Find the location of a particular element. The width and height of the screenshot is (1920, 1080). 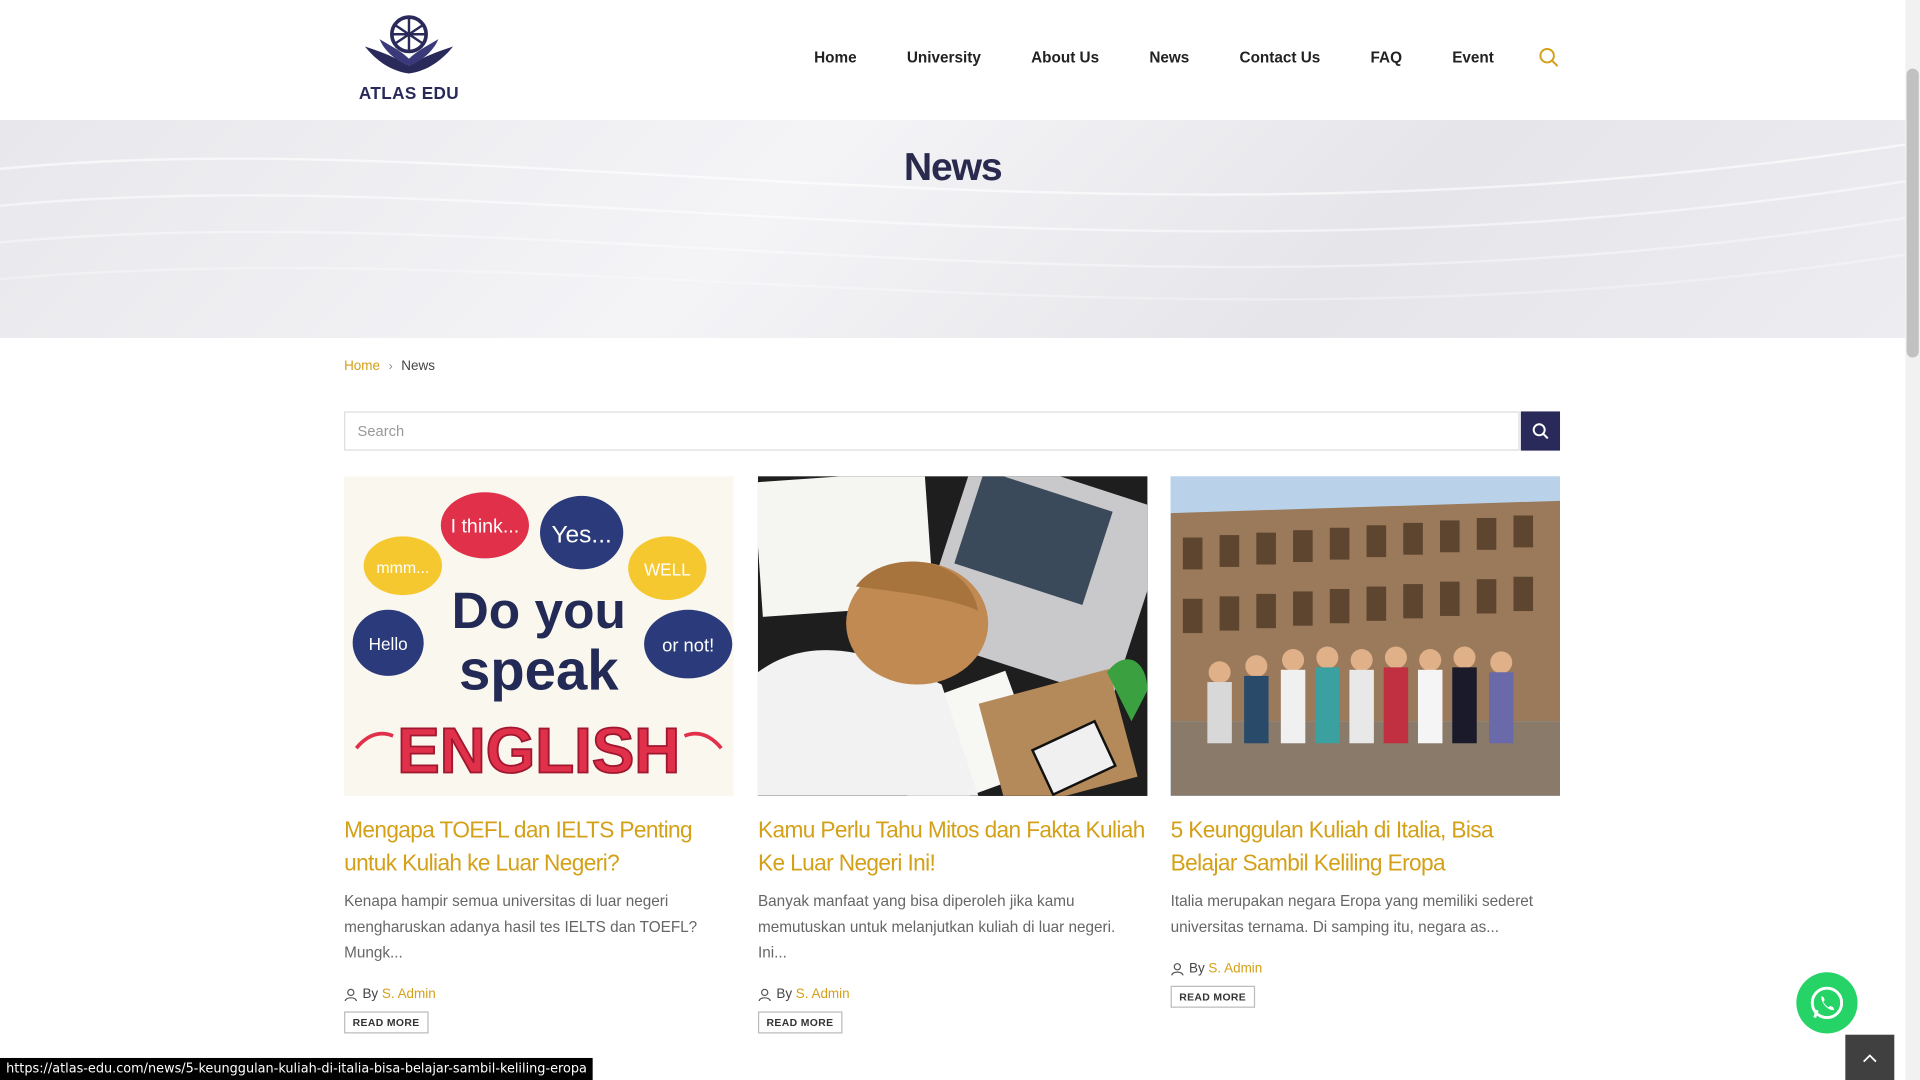

post-thumbnail-colosseum is located at coordinates (1365, 636).